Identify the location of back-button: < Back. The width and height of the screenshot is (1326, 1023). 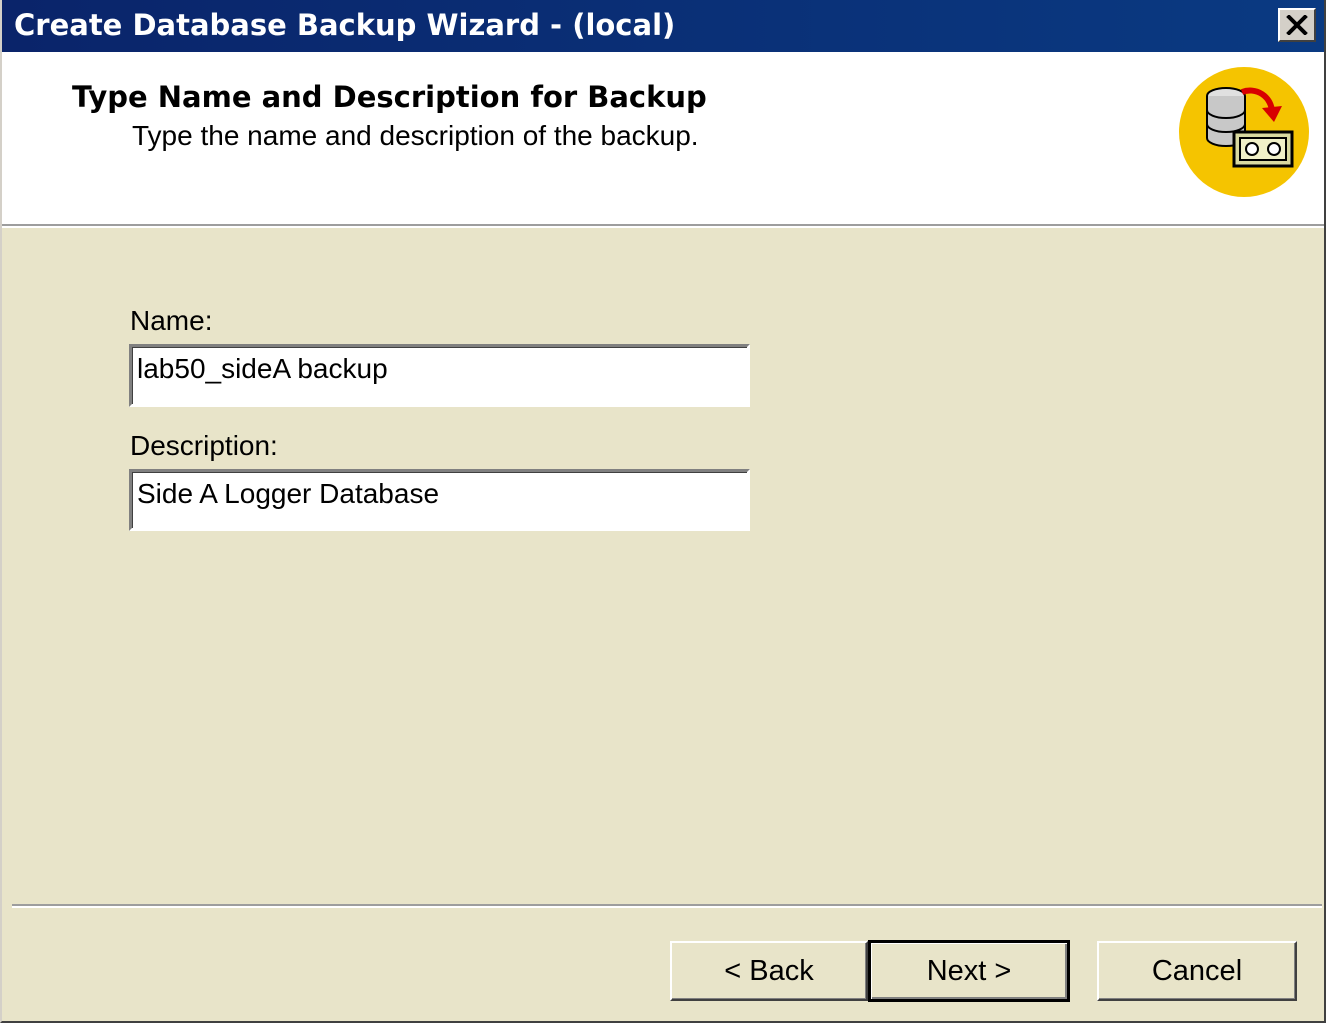
(769, 971).